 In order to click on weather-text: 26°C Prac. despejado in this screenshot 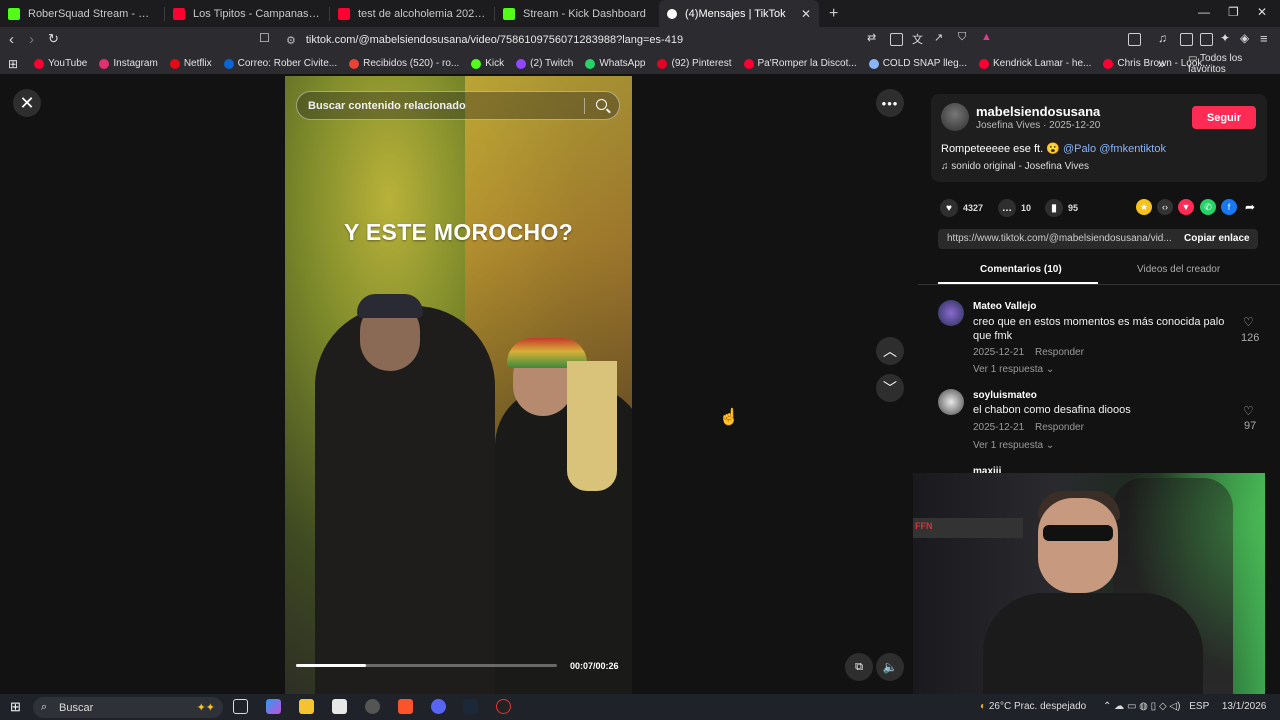, I will do `click(1037, 706)`.